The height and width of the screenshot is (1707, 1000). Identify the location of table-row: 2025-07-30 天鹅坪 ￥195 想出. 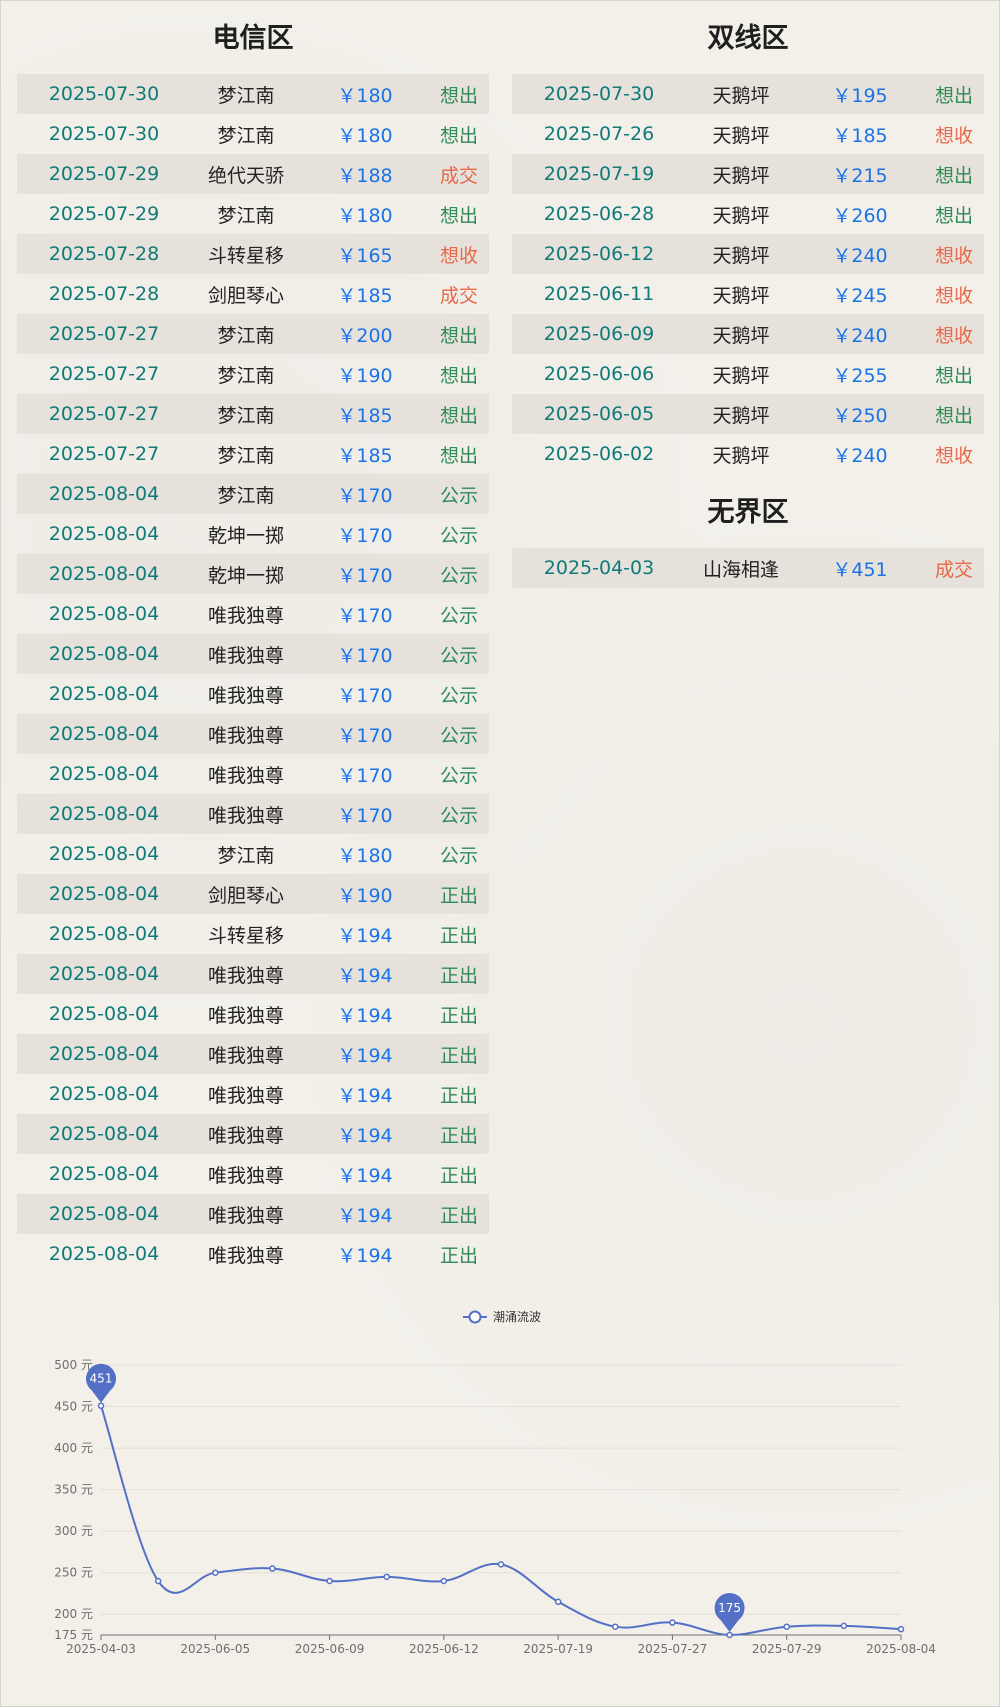
(748, 94).